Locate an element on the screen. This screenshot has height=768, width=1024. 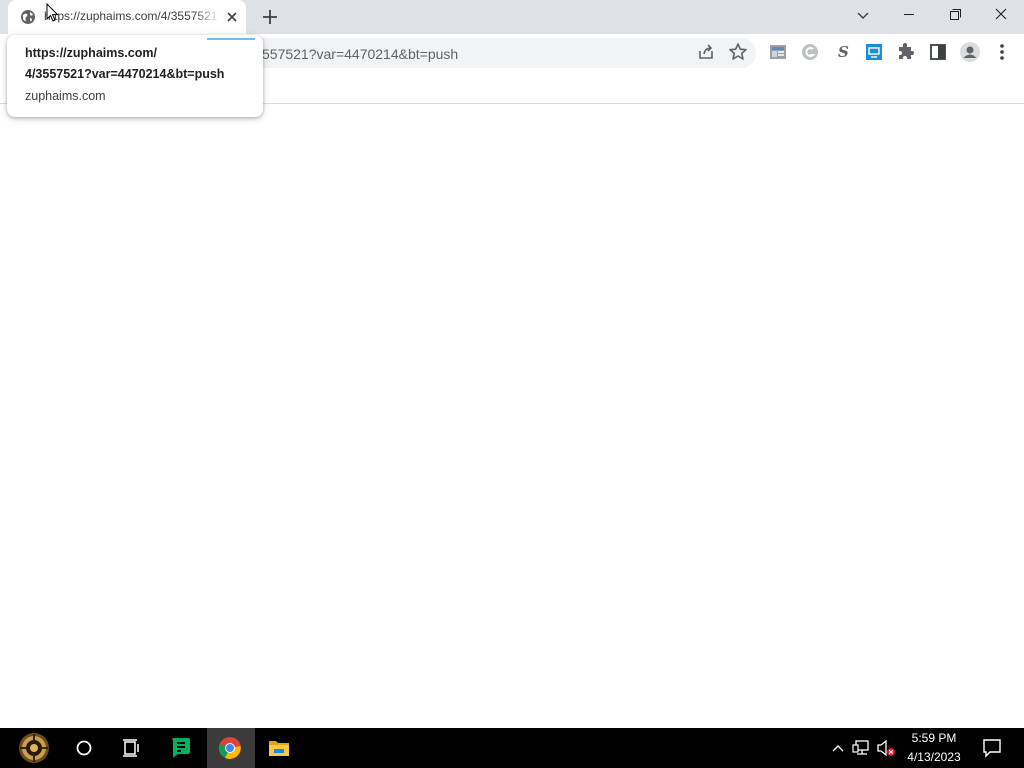
file-explorer-icon is located at coordinates (279, 748).